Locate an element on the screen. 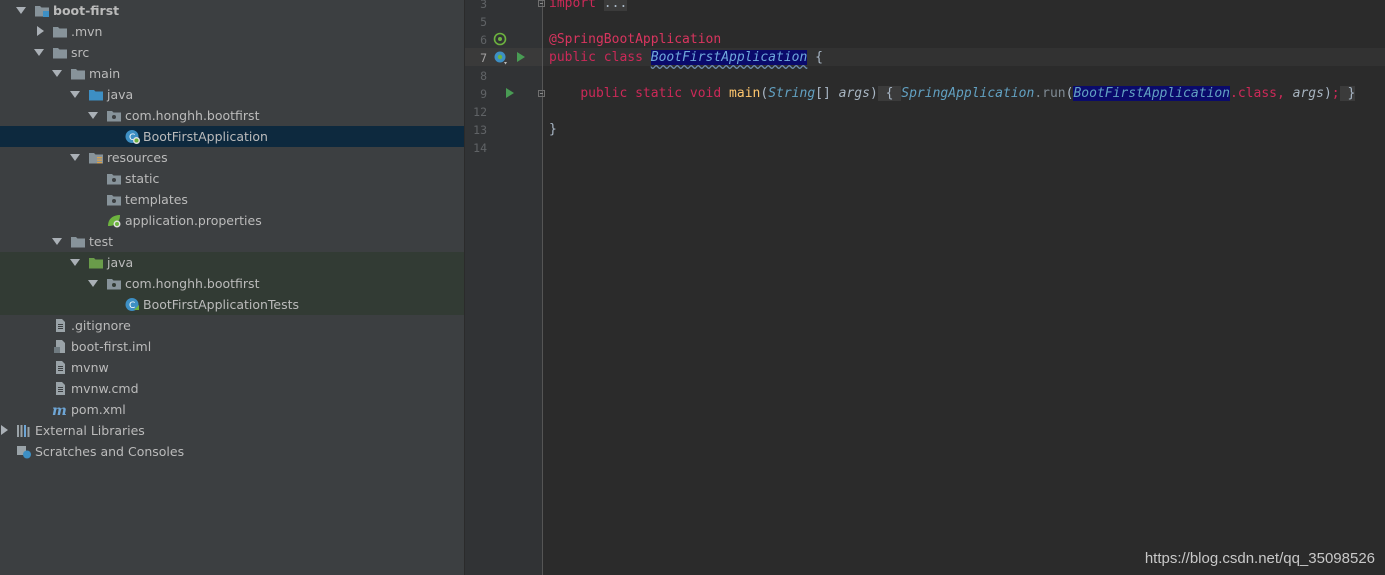 This screenshot has width=1385, height=575. tree-item-scratches: Scratches and Consoles is located at coordinates (232, 451).